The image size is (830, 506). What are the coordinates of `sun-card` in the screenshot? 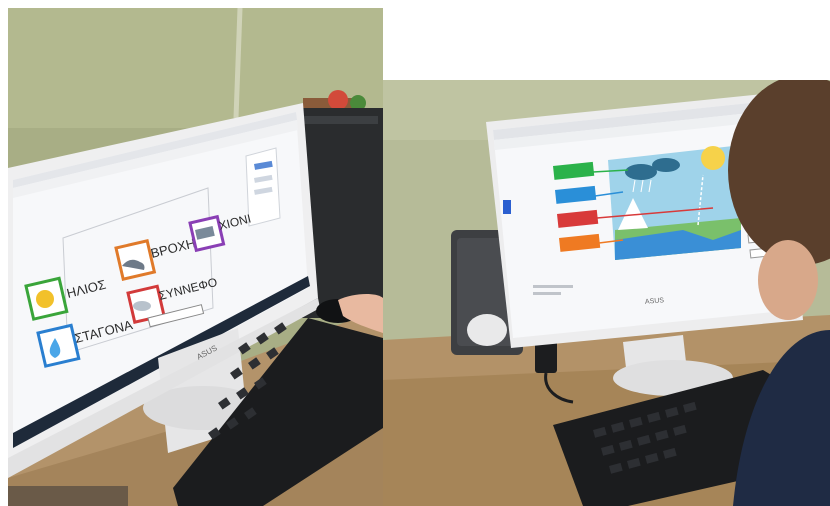 It's located at (46, 298).